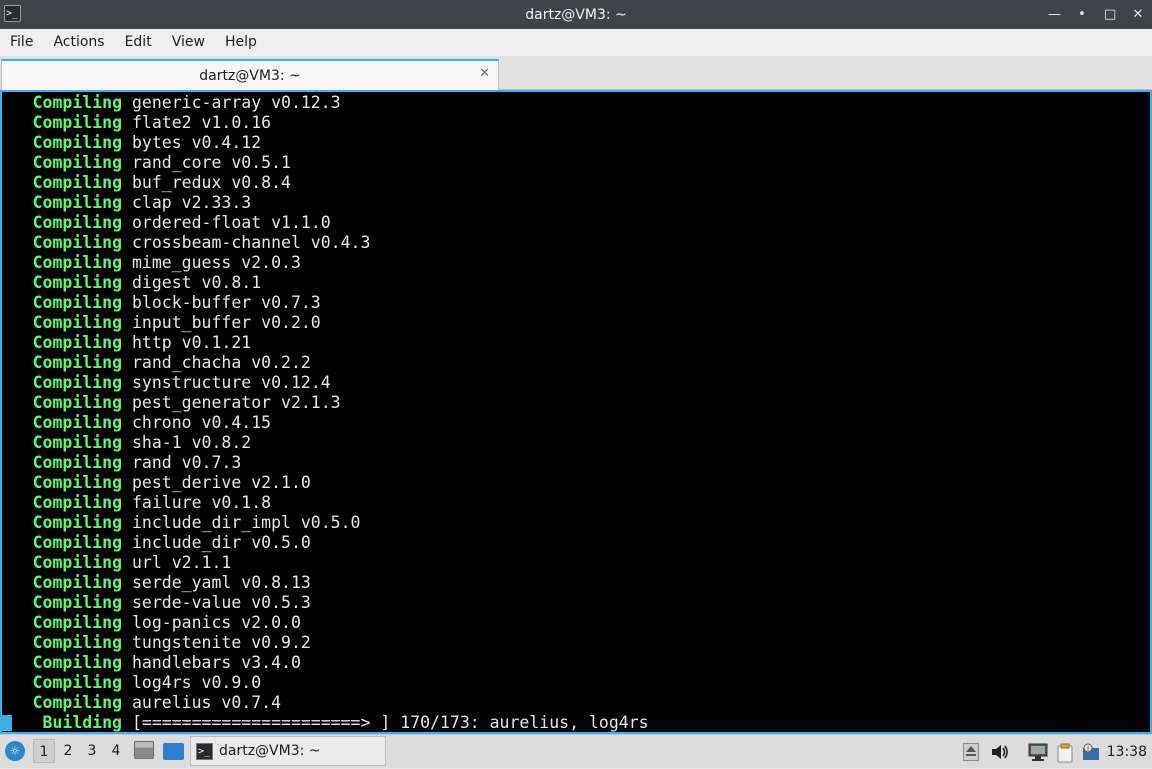  I want to click on lxqt-start-icon: ☼, so click(15, 751).